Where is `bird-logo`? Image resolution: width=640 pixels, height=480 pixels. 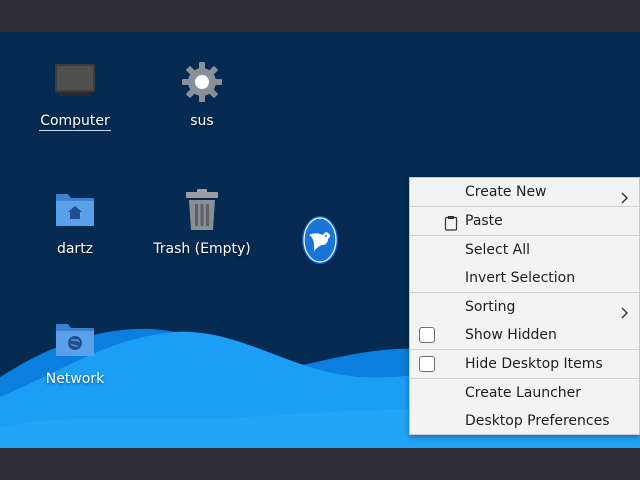
bird-logo is located at coordinates (320, 240).